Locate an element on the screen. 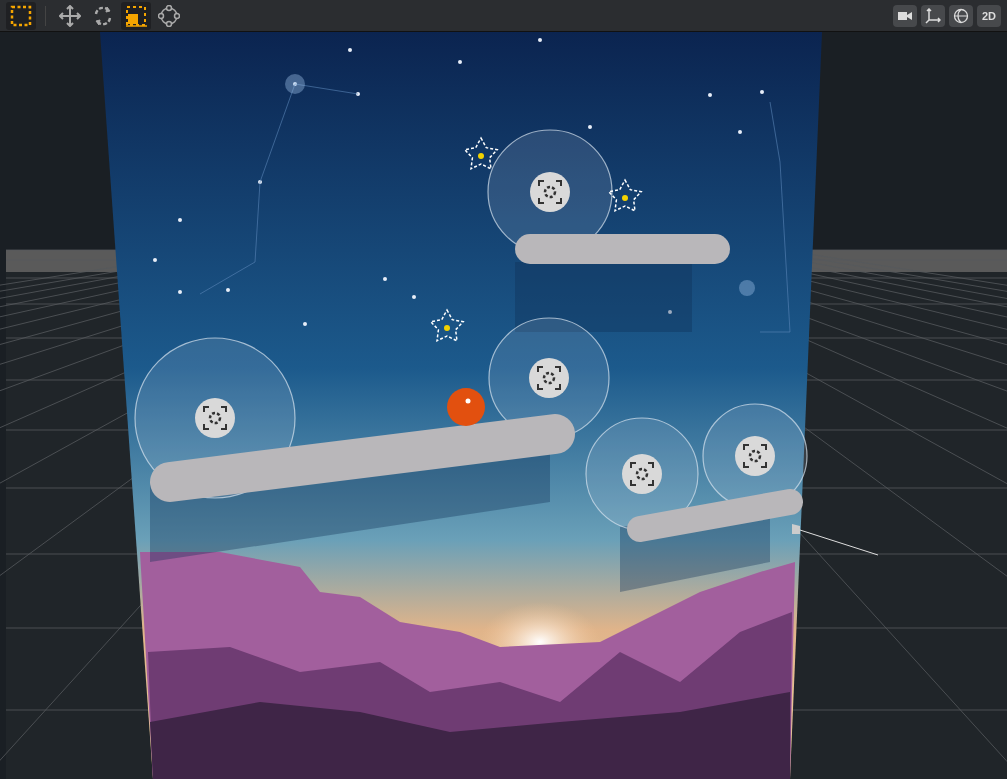 Image resolution: width=1007 pixels, height=779 pixels. globe-button is located at coordinates (961, 15).